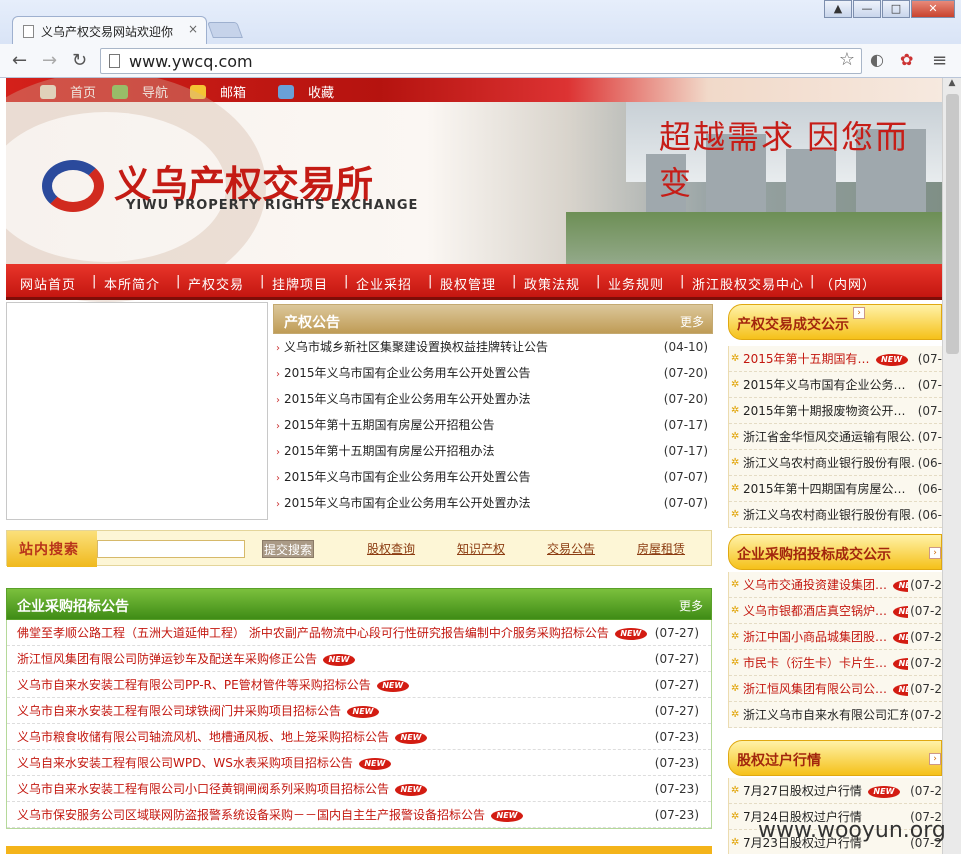 Image resolution: width=961 pixels, height=854 pixels. What do you see at coordinates (306, 91) in the screenshot?
I see `topbar-favorites: 收藏` at bounding box center [306, 91].